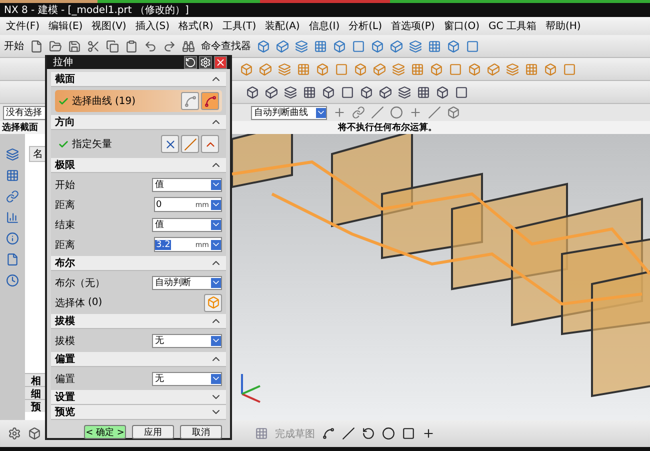  I want to click on field-label: 结束, so click(65, 225).